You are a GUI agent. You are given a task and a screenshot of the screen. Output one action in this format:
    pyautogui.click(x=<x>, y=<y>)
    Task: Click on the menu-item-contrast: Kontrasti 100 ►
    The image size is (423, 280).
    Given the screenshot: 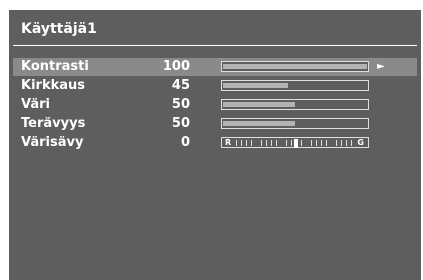 What is the action you would take?
    pyautogui.click(x=215, y=67)
    